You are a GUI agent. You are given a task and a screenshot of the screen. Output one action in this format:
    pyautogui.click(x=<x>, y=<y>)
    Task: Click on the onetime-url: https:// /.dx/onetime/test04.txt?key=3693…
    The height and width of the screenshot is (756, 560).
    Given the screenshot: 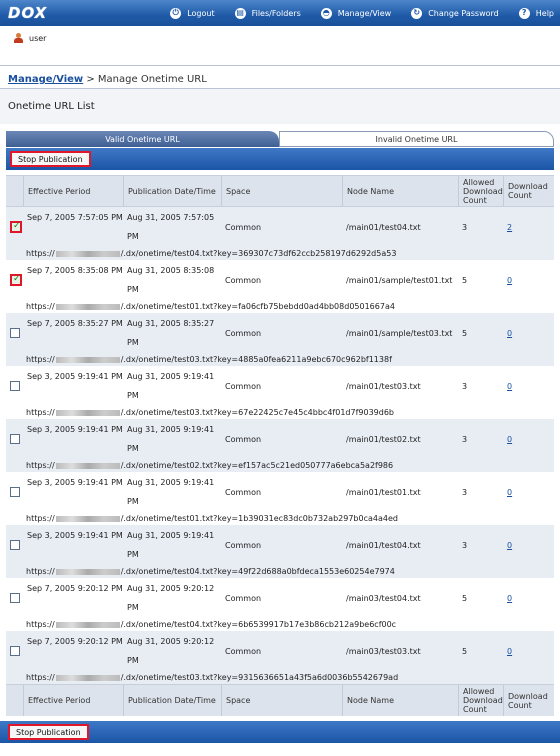 What is the action you would take?
    pyautogui.click(x=211, y=253)
    